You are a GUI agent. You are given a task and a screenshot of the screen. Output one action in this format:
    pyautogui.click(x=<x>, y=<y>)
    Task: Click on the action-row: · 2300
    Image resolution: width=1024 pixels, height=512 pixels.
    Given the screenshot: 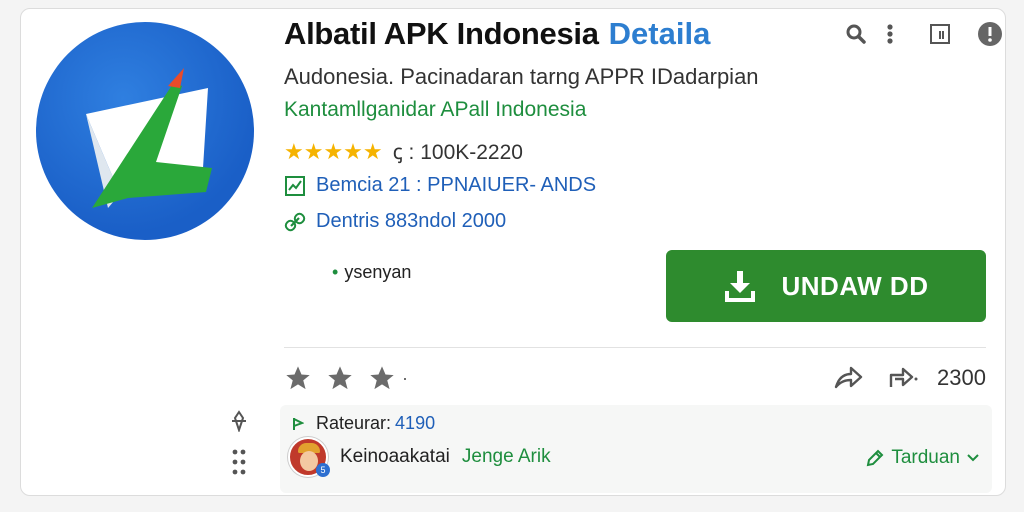 What is the action you would take?
    pyautogui.click(x=635, y=378)
    